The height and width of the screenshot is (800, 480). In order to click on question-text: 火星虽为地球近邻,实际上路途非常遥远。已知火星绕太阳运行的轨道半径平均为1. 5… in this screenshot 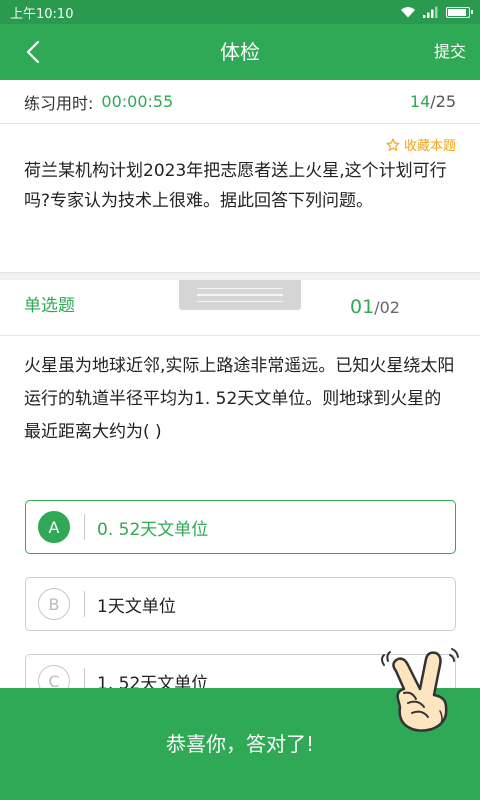, I will do `click(239, 399)`.